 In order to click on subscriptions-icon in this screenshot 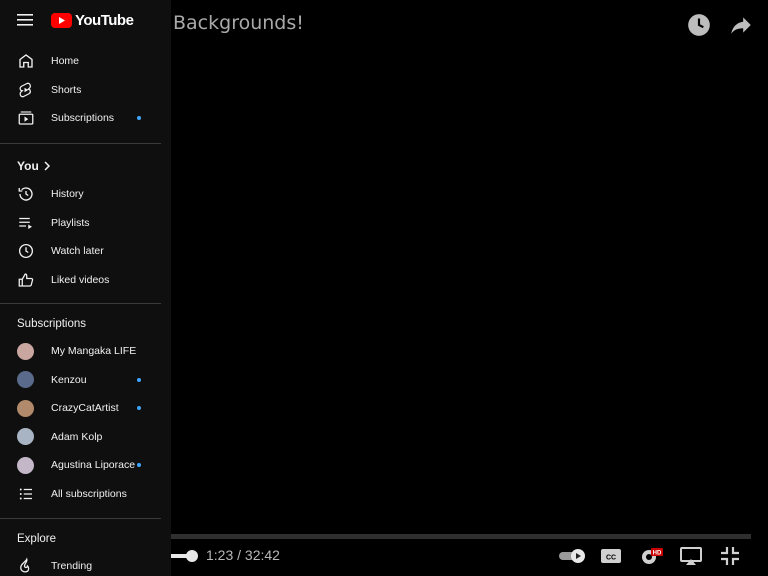, I will do `click(26, 118)`.